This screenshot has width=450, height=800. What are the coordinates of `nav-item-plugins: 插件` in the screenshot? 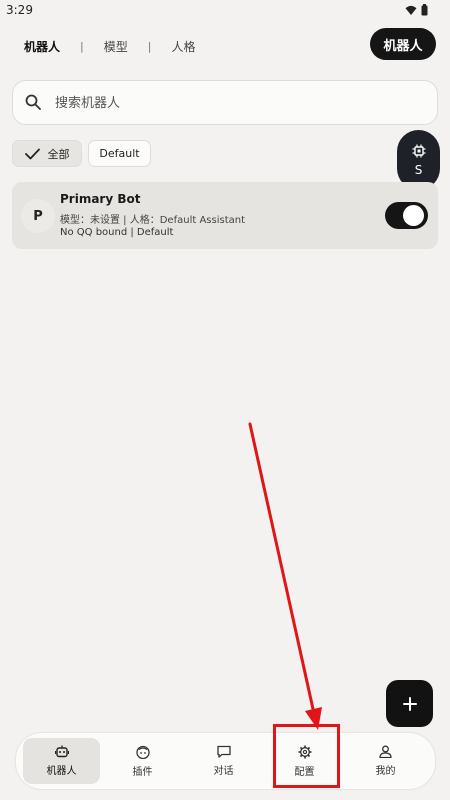 It's located at (142, 761).